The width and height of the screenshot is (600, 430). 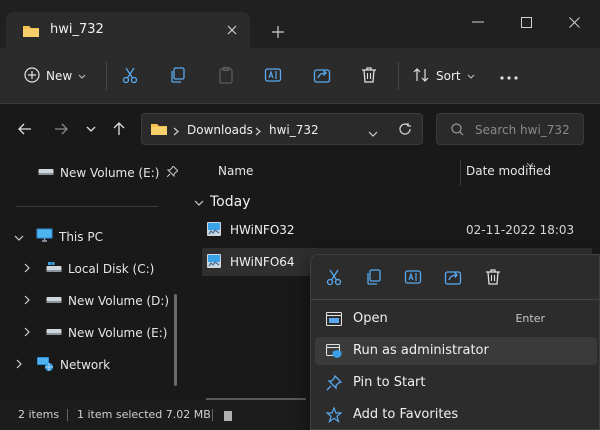 What do you see at coordinates (31, 32) in the screenshot?
I see `folder-icon` at bounding box center [31, 32].